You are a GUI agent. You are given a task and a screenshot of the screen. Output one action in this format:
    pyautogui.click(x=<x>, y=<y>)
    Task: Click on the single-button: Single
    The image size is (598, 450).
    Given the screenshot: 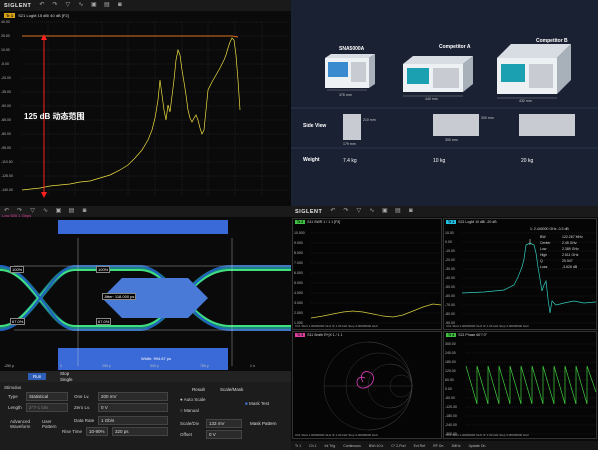 What is the action you would take?
    pyautogui.click(x=66, y=379)
    